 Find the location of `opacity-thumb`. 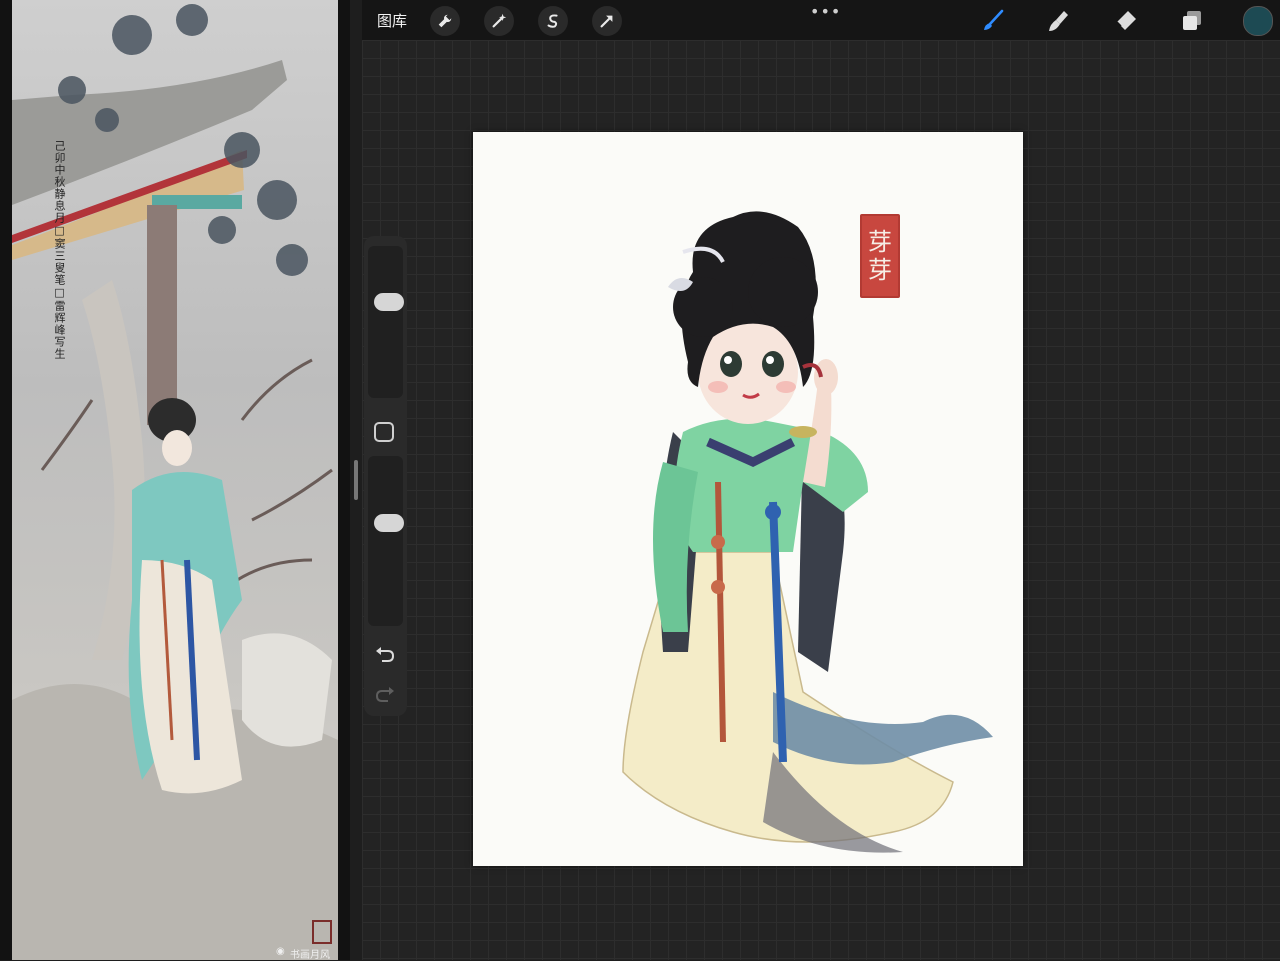

opacity-thumb is located at coordinates (389, 523).